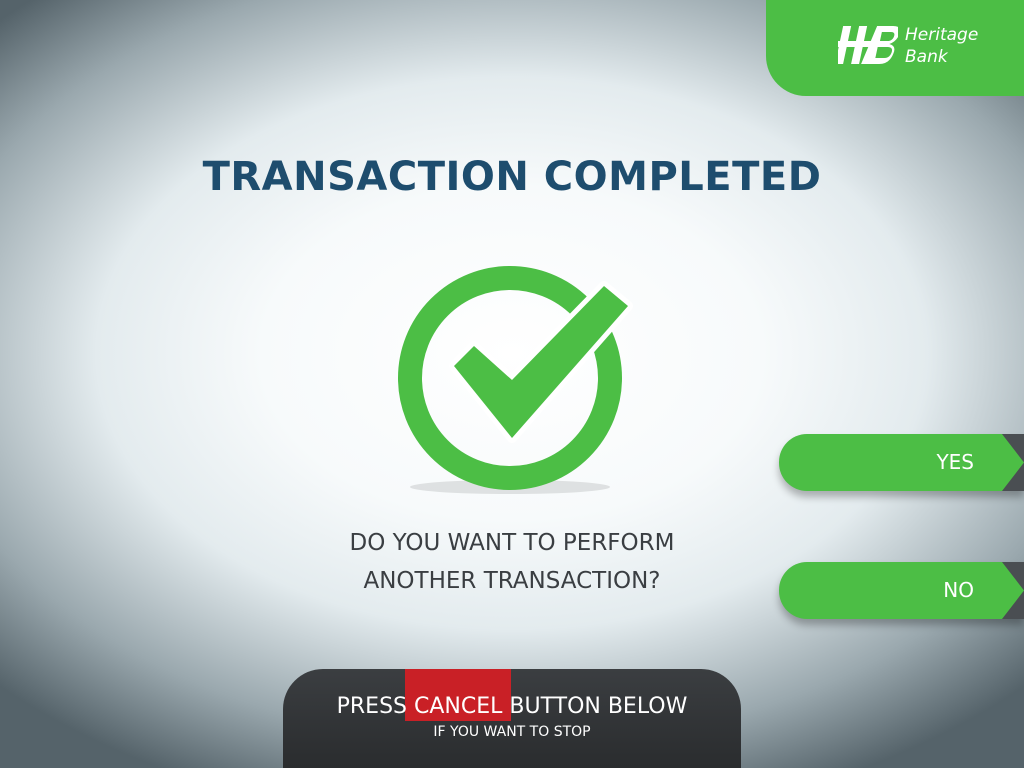  Describe the element at coordinates (941, 46) in the screenshot. I see `bank-name: Heritage Bank` at that location.